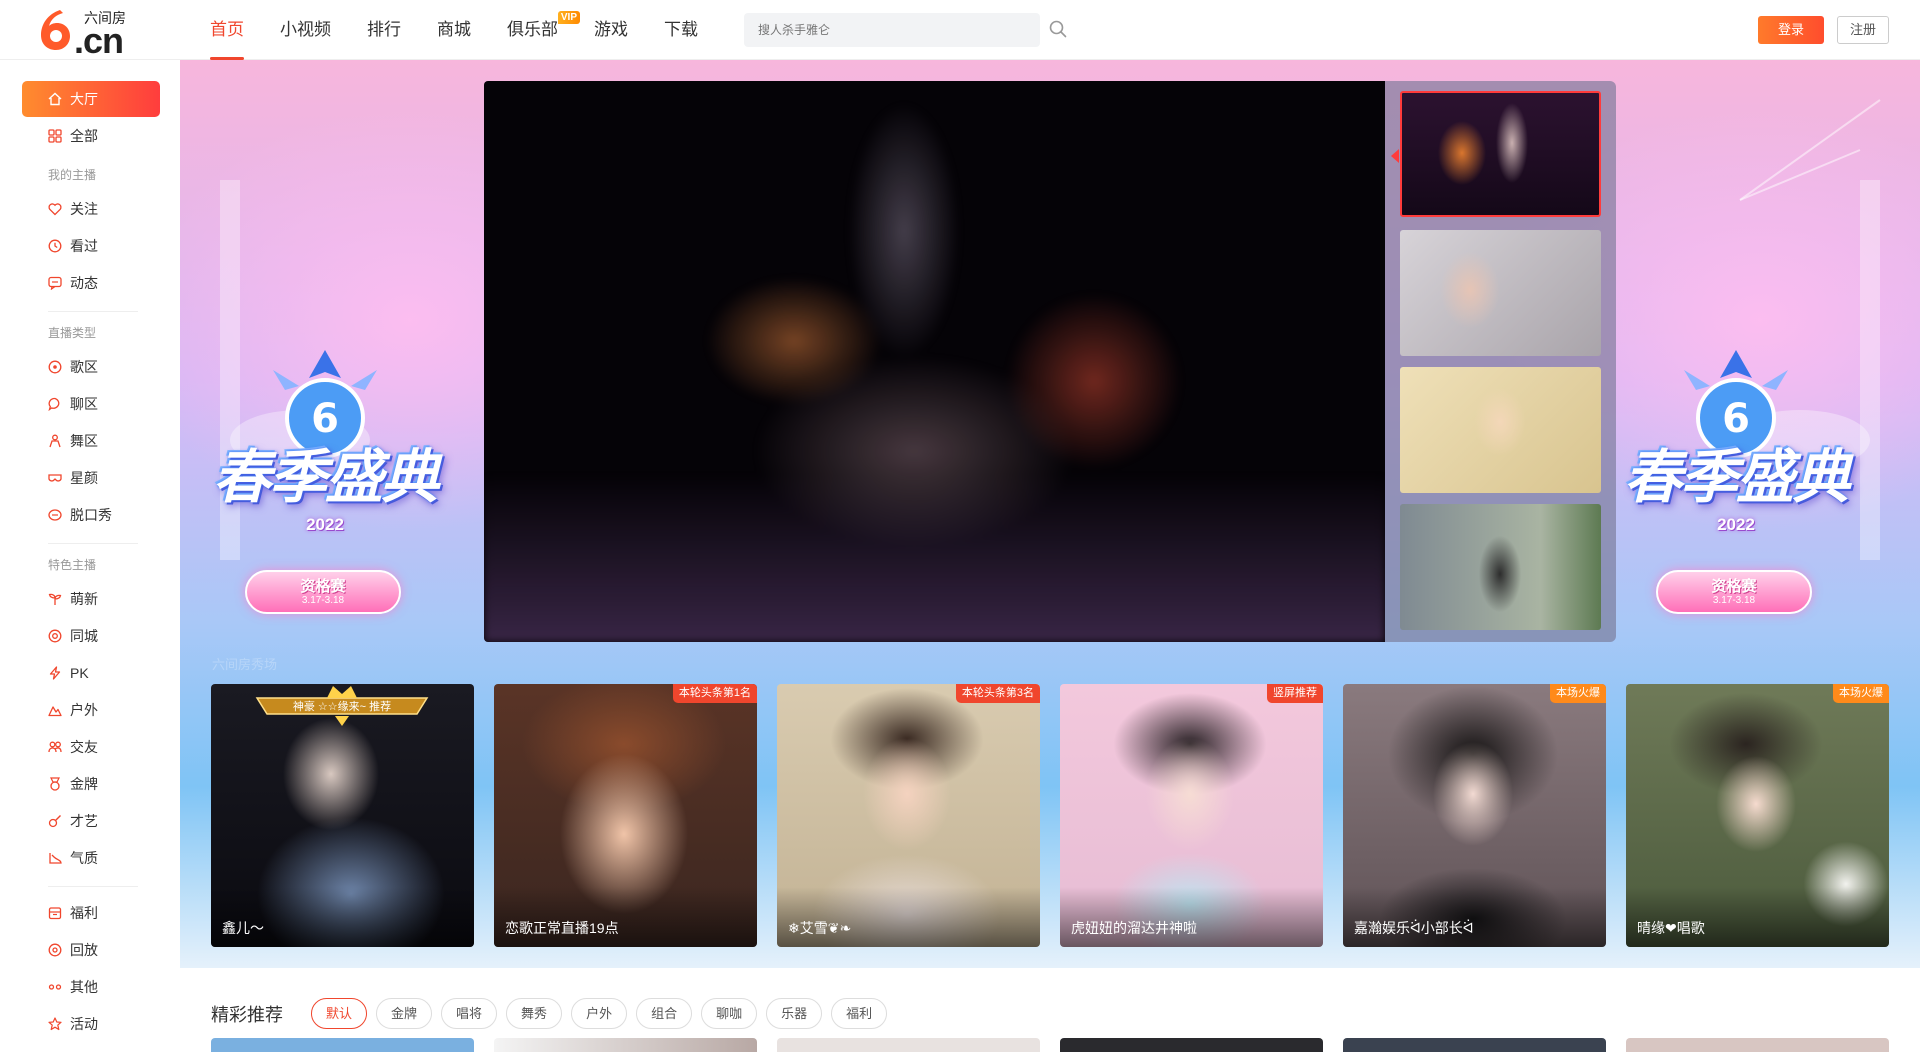  I want to click on sidebar-item-other: 其他, so click(91, 987).